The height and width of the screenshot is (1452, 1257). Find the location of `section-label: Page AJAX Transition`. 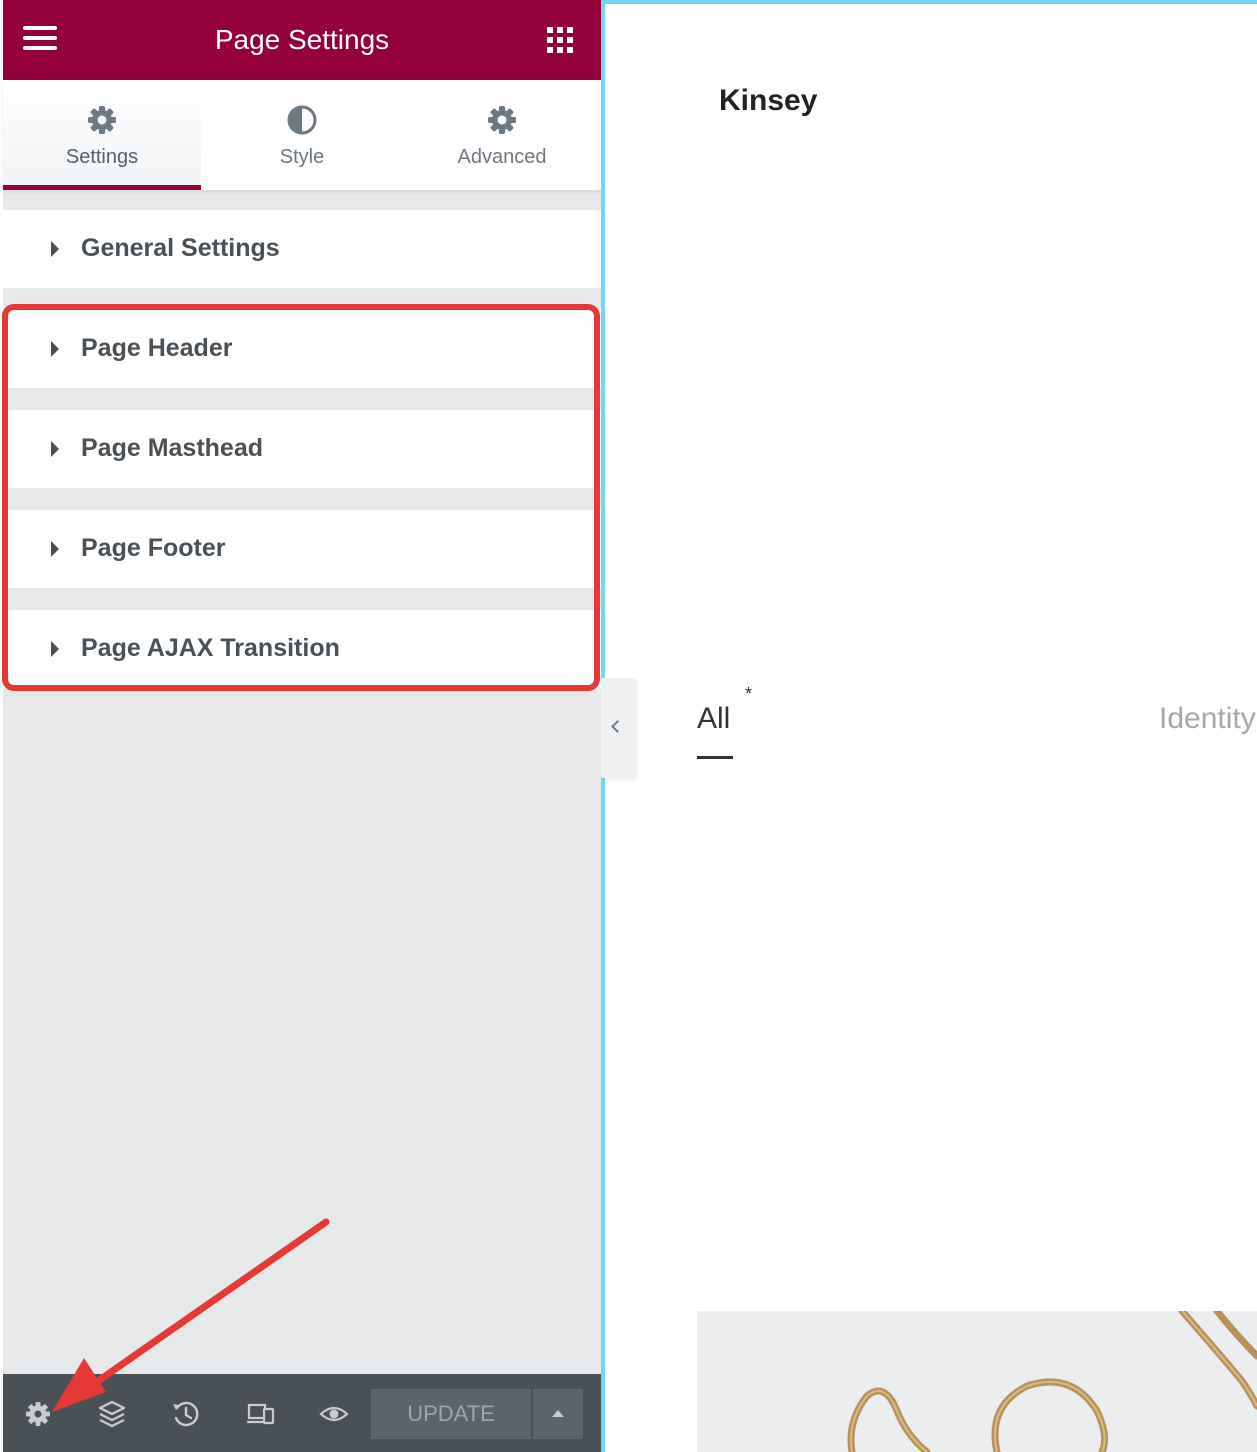

section-label: Page AJAX Transition is located at coordinates (210, 648).